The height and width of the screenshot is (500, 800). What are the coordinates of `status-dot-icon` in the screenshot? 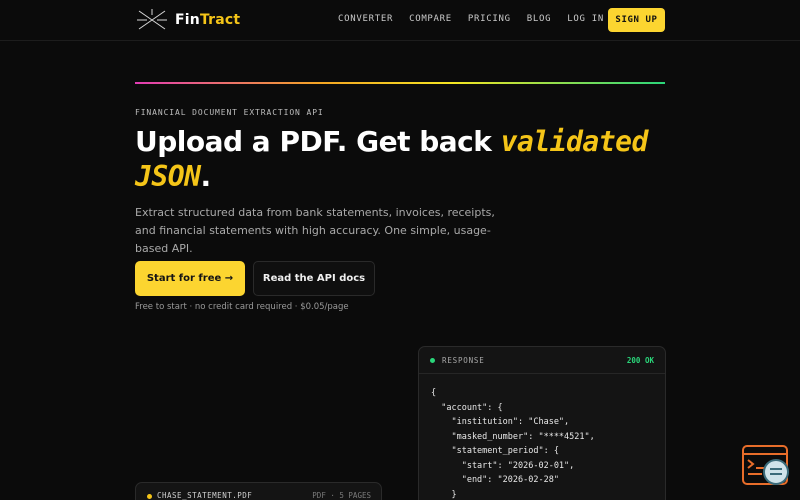 It's located at (432, 360).